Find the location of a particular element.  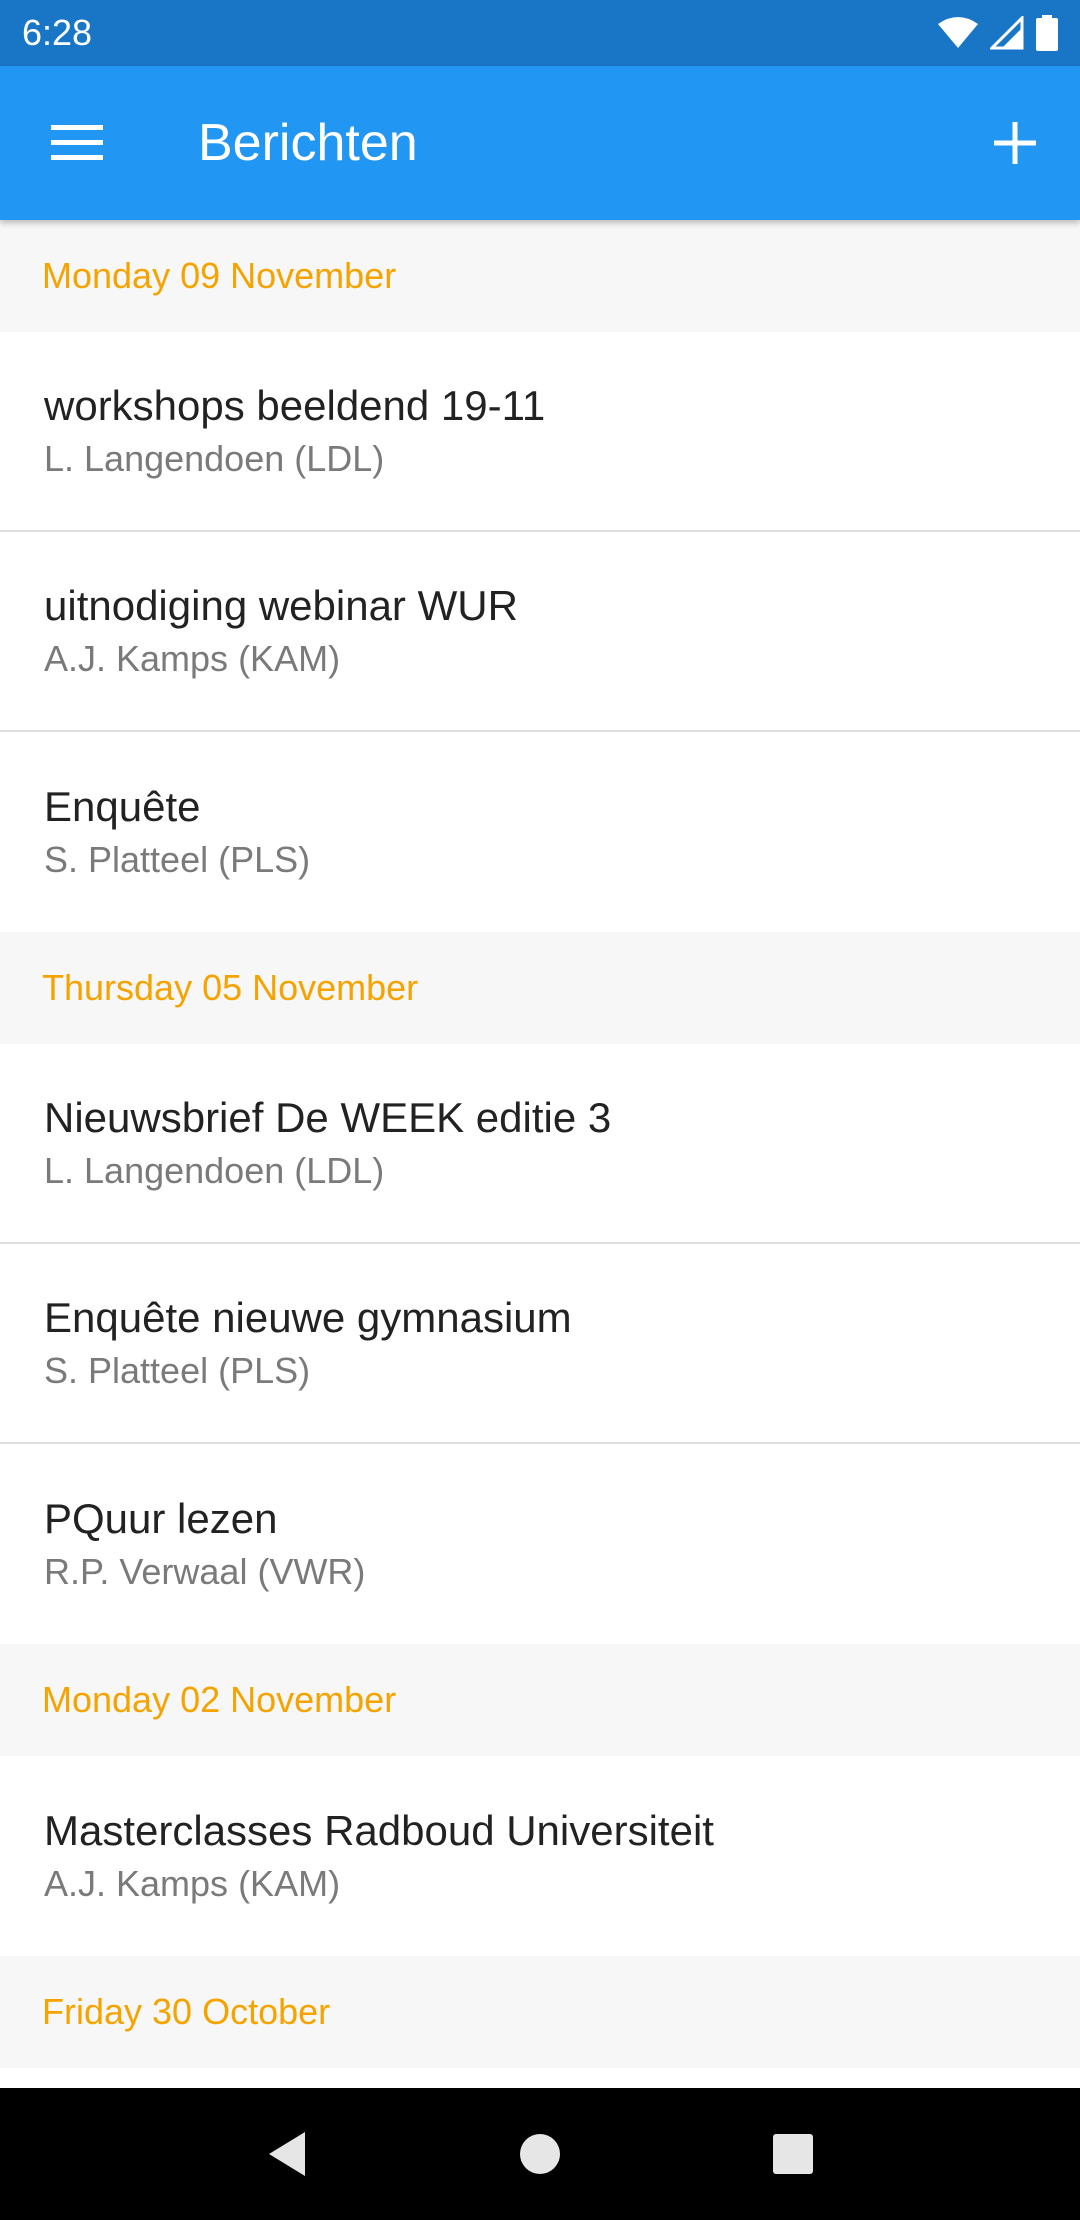

status-bar: 6:28 is located at coordinates (540, 33).